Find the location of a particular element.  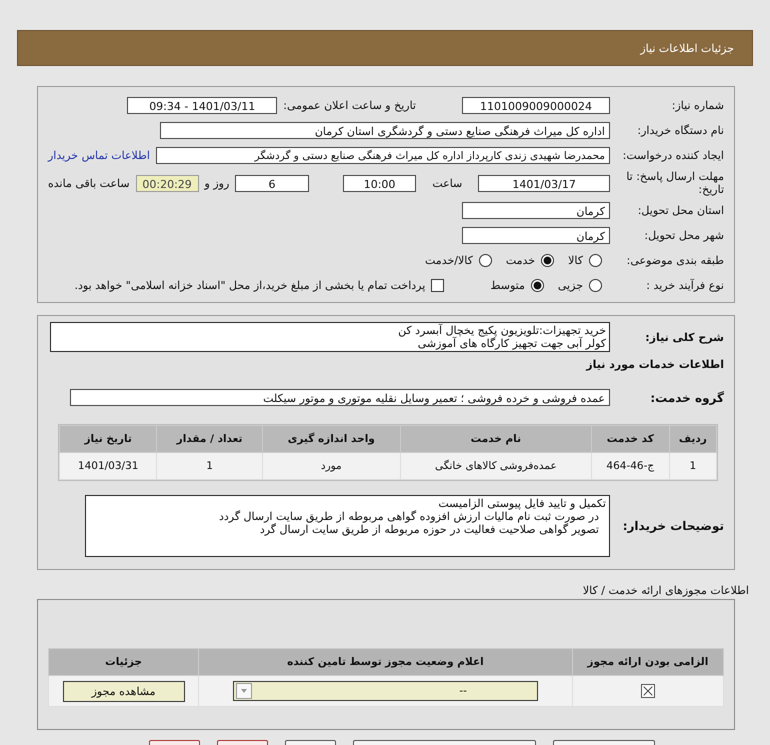

dropdown: -- is located at coordinates (385, 691).